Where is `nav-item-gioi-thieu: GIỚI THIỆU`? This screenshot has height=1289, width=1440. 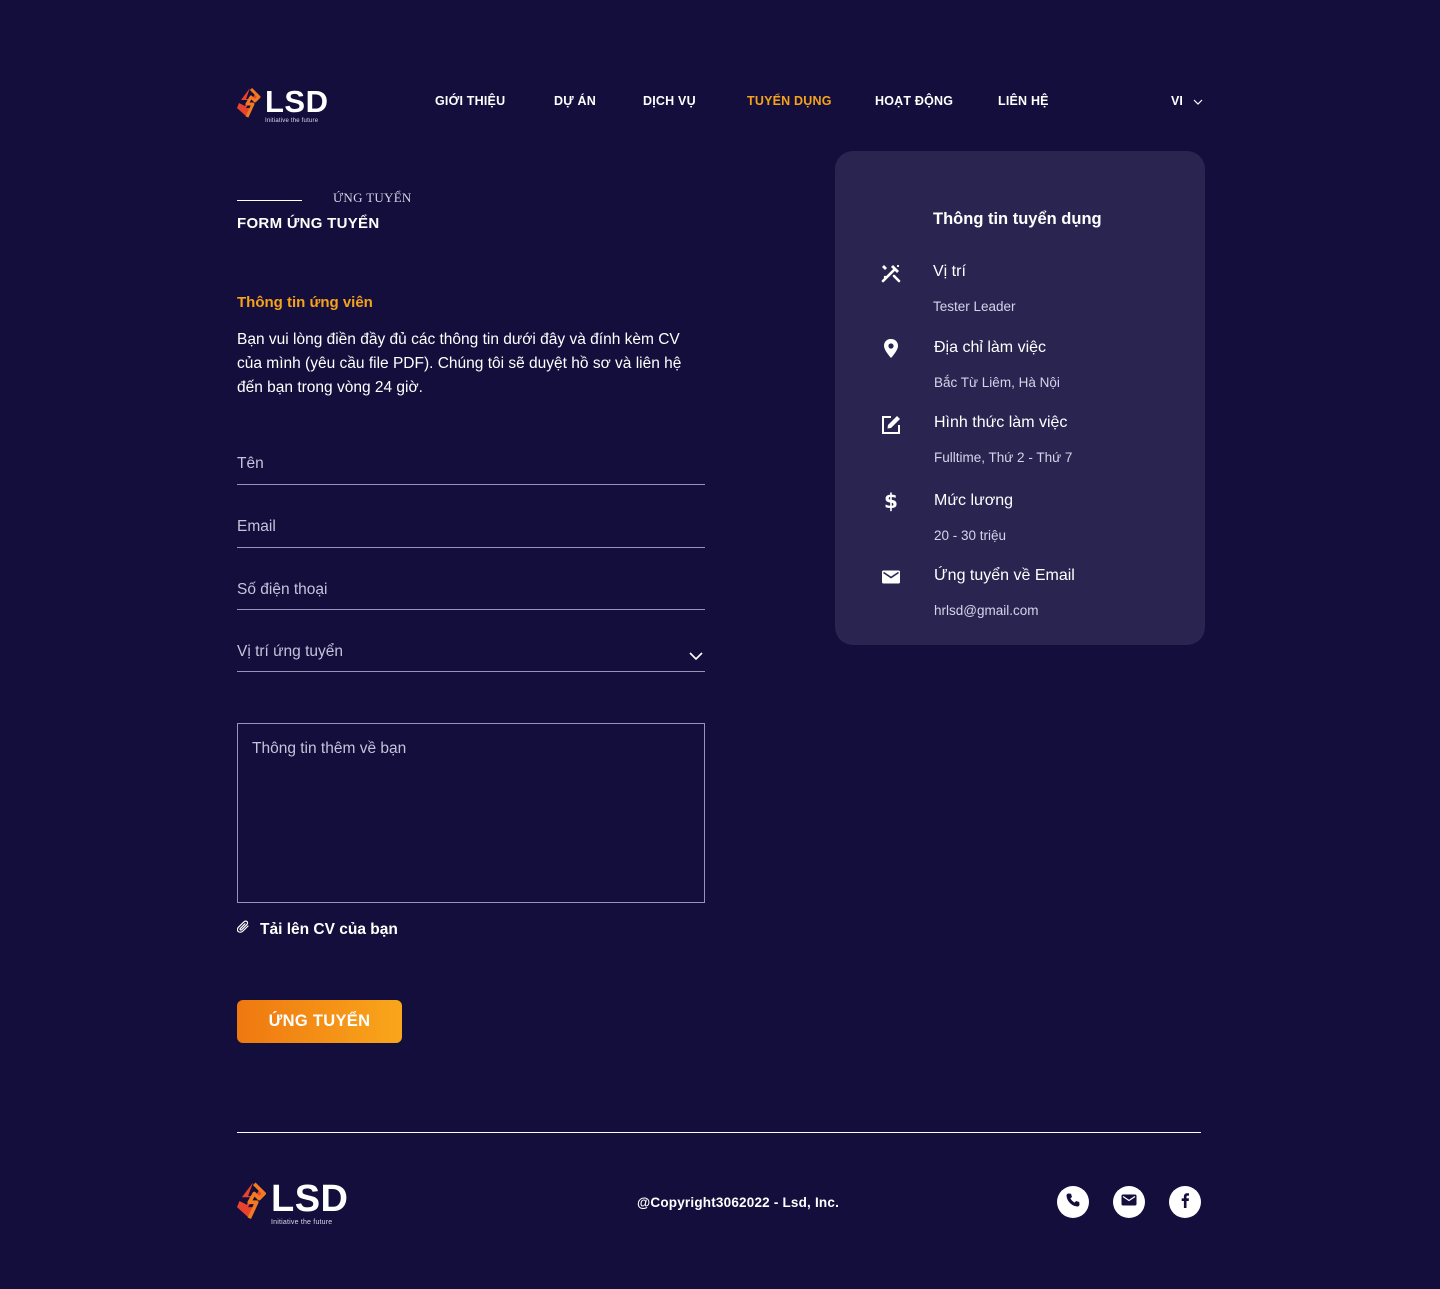 nav-item-gioi-thieu: GIỚI THIỆU is located at coordinates (470, 101).